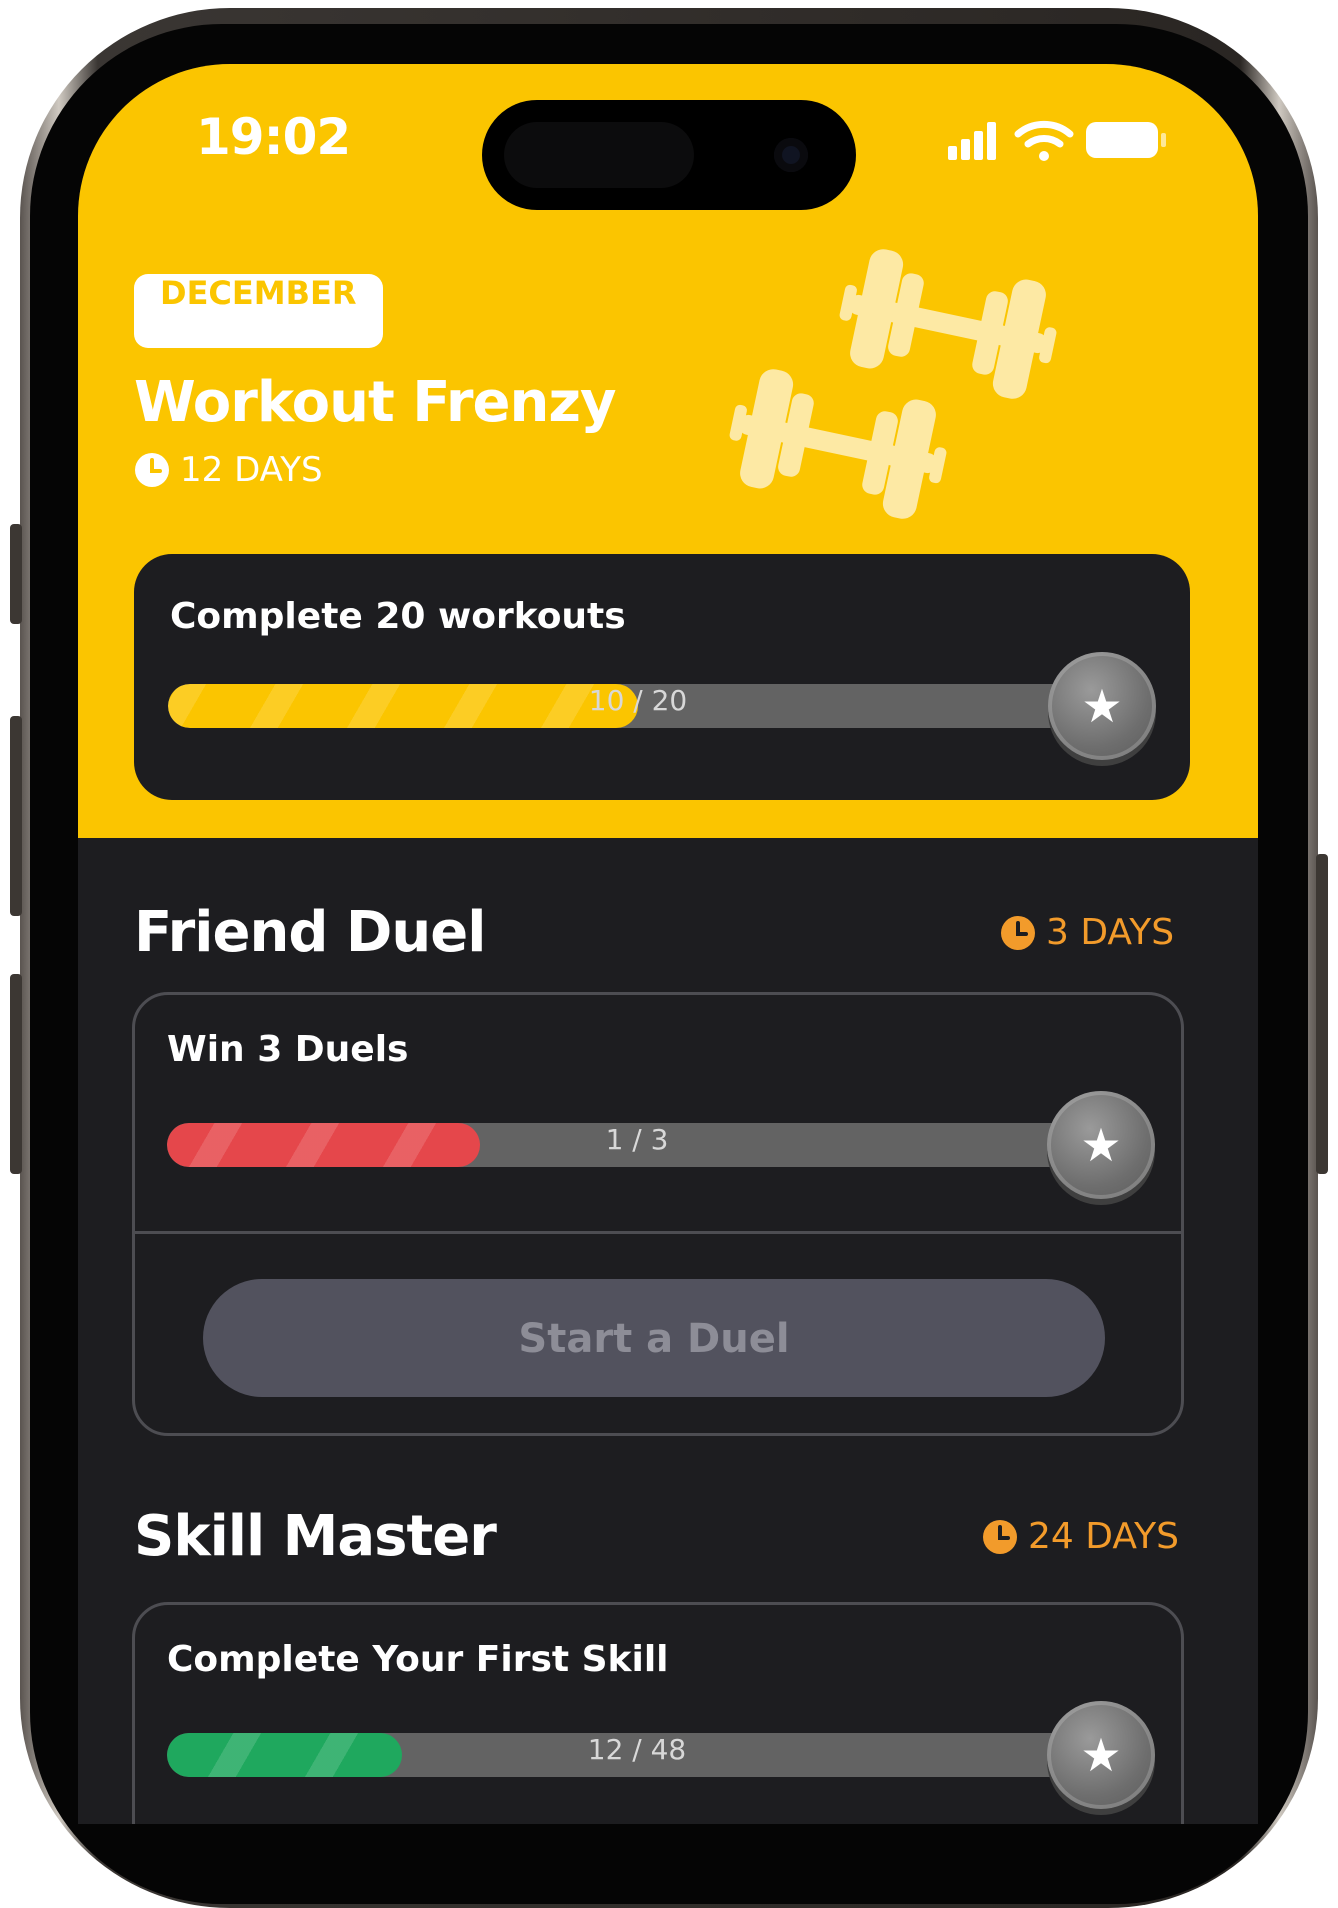  I want to click on volume-up-button, so click(16, 816).